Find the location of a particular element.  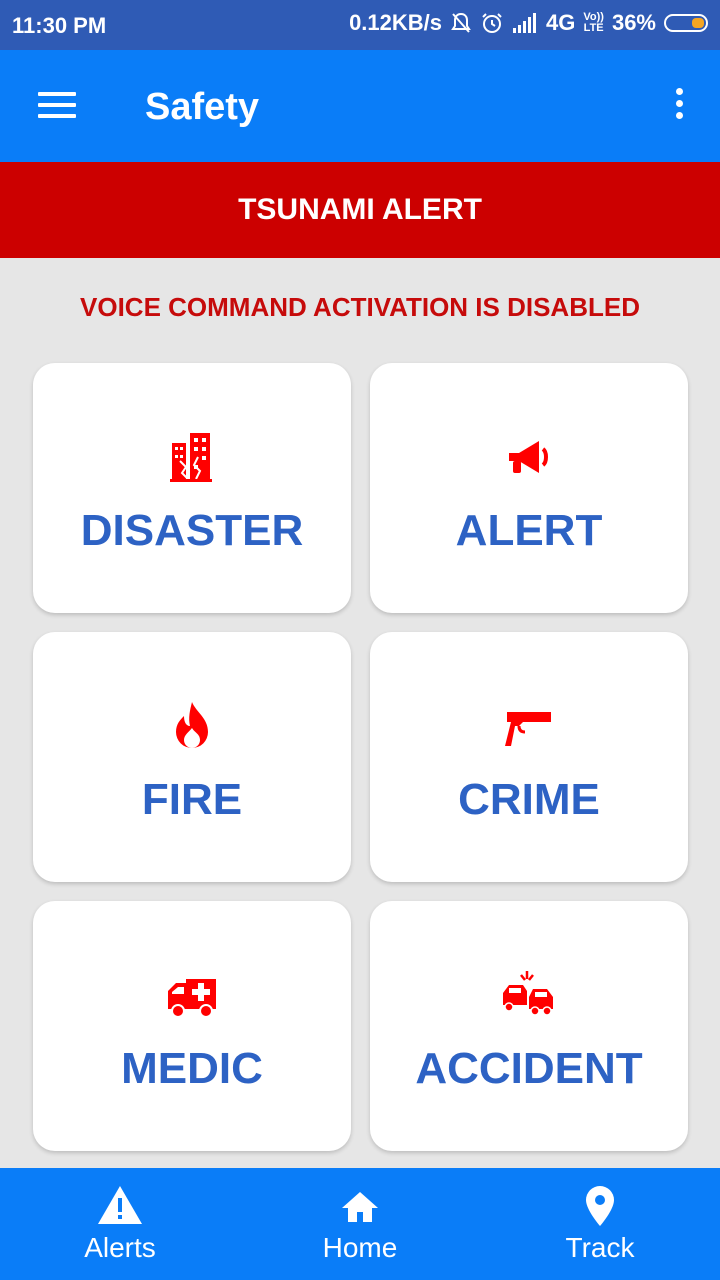

alarm-icon is located at coordinates (492, 23).